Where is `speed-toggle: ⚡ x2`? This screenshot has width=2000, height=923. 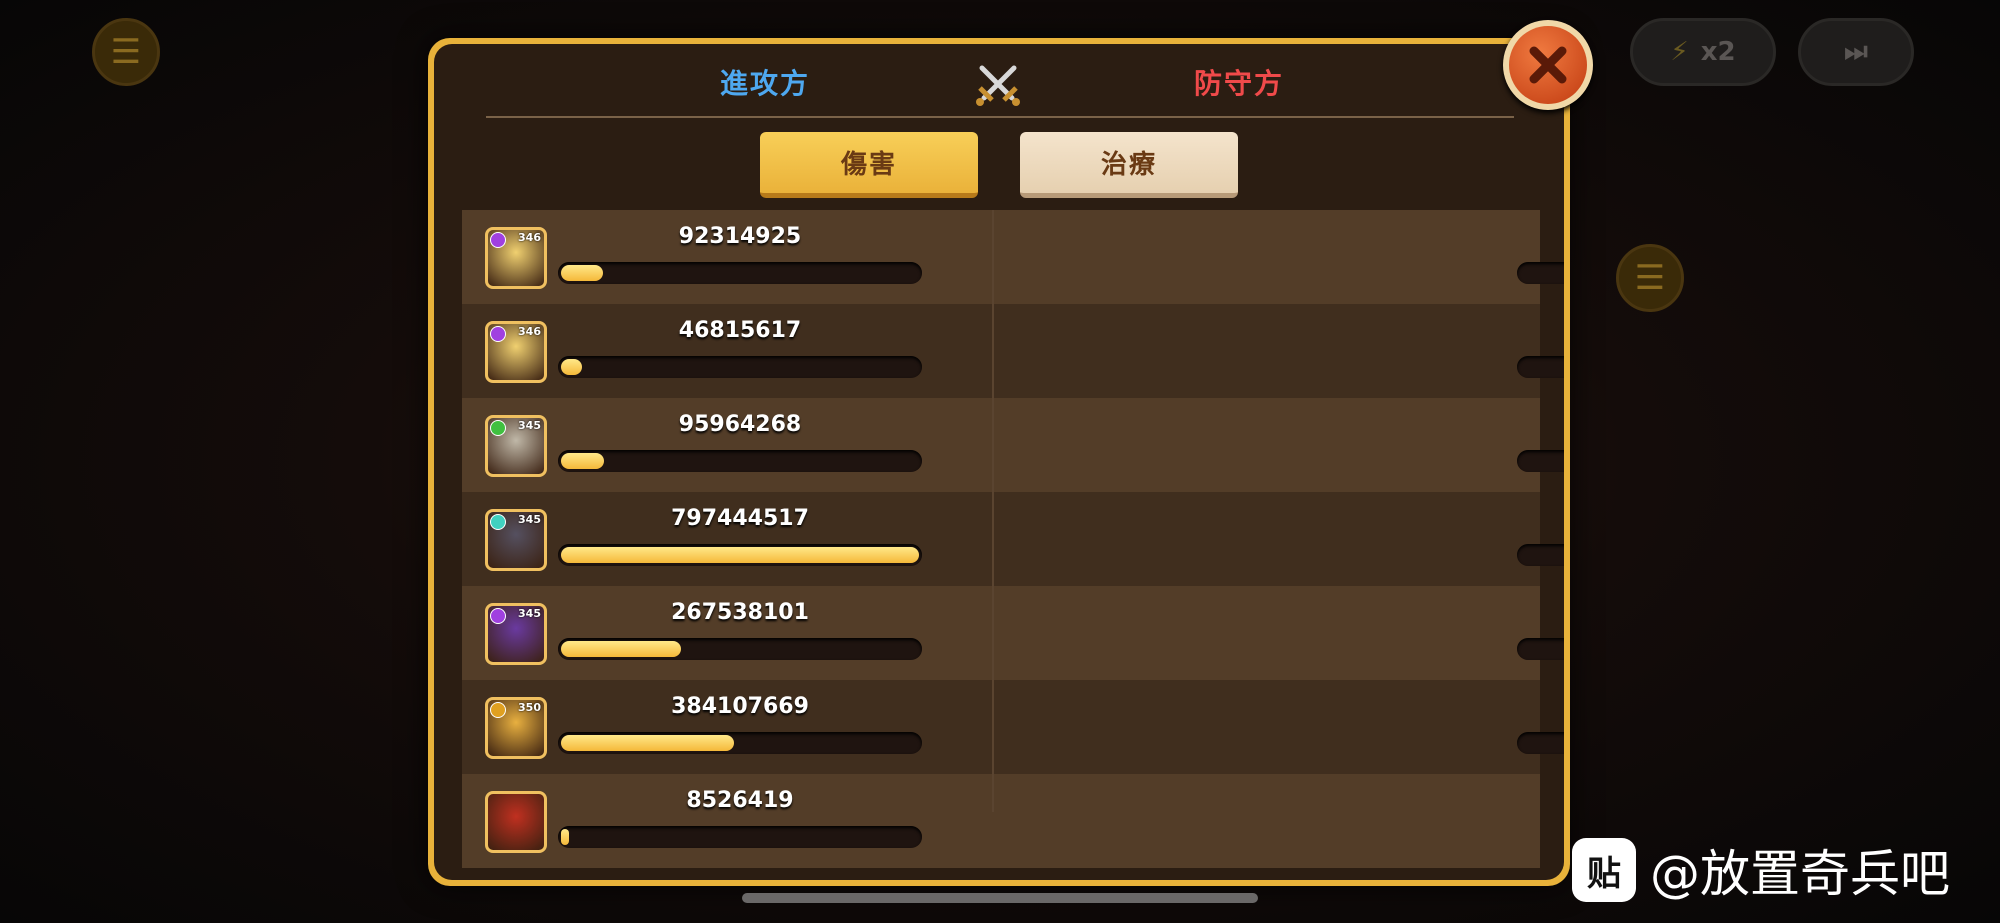 speed-toggle: ⚡ x2 is located at coordinates (1703, 52).